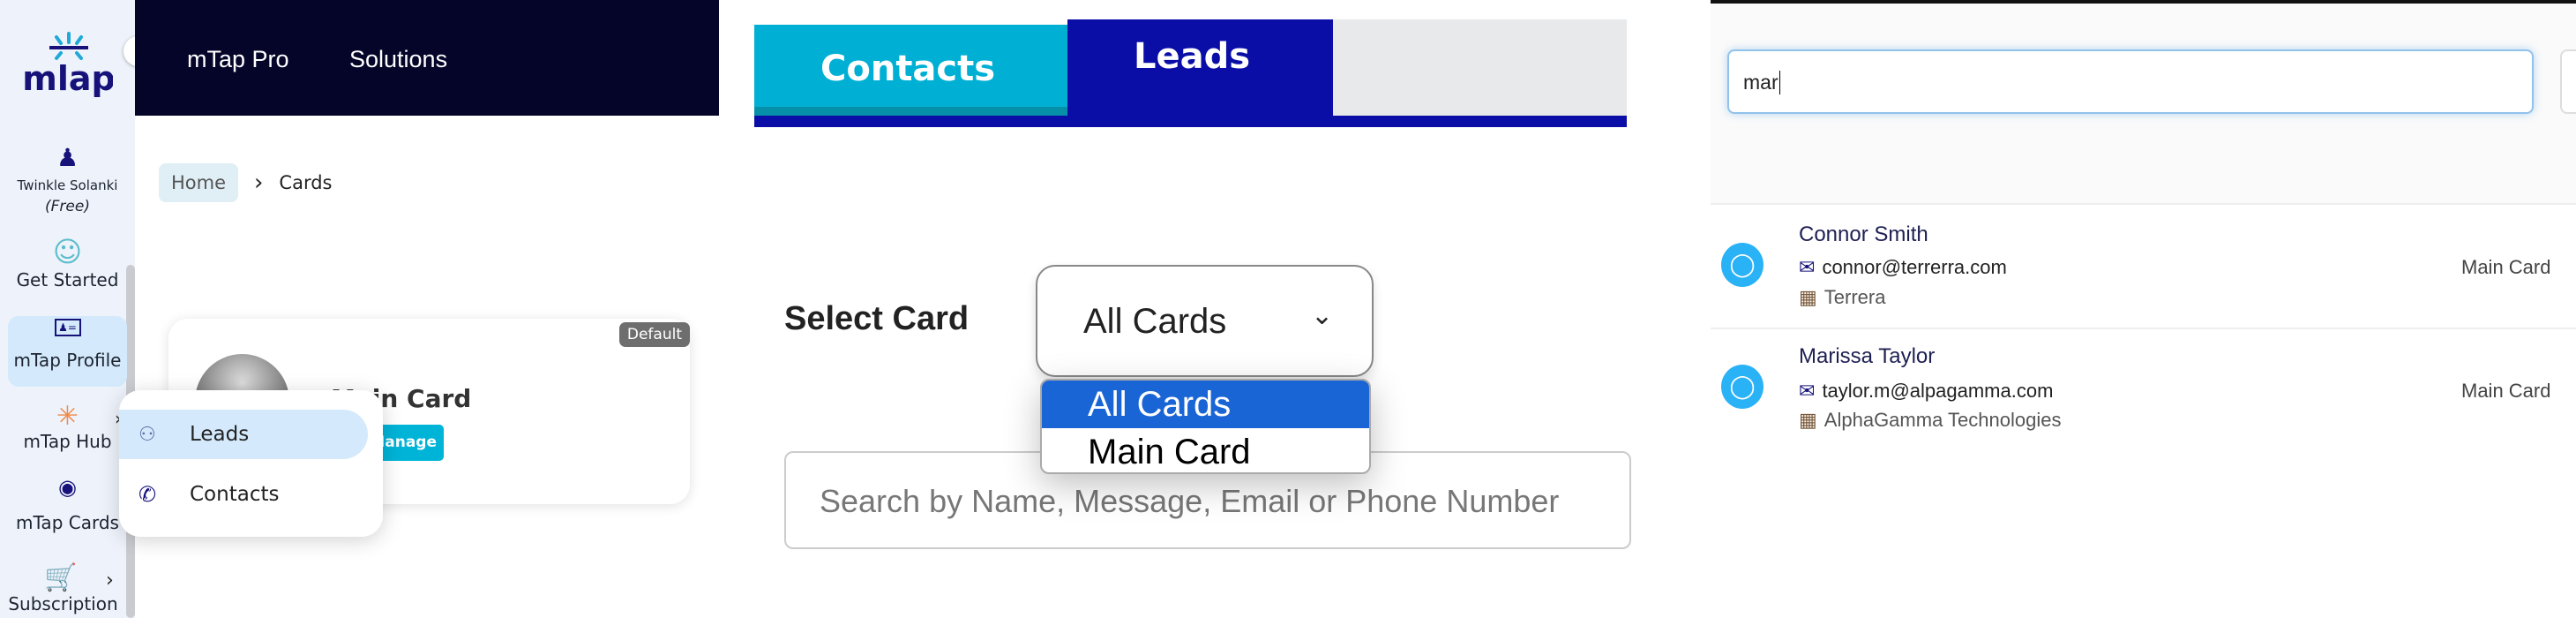  Describe the element at coordinates (251, 463) in the screenshot. I see `hub-submenu: ⚇ Leads ✆ Contacts` at that location.